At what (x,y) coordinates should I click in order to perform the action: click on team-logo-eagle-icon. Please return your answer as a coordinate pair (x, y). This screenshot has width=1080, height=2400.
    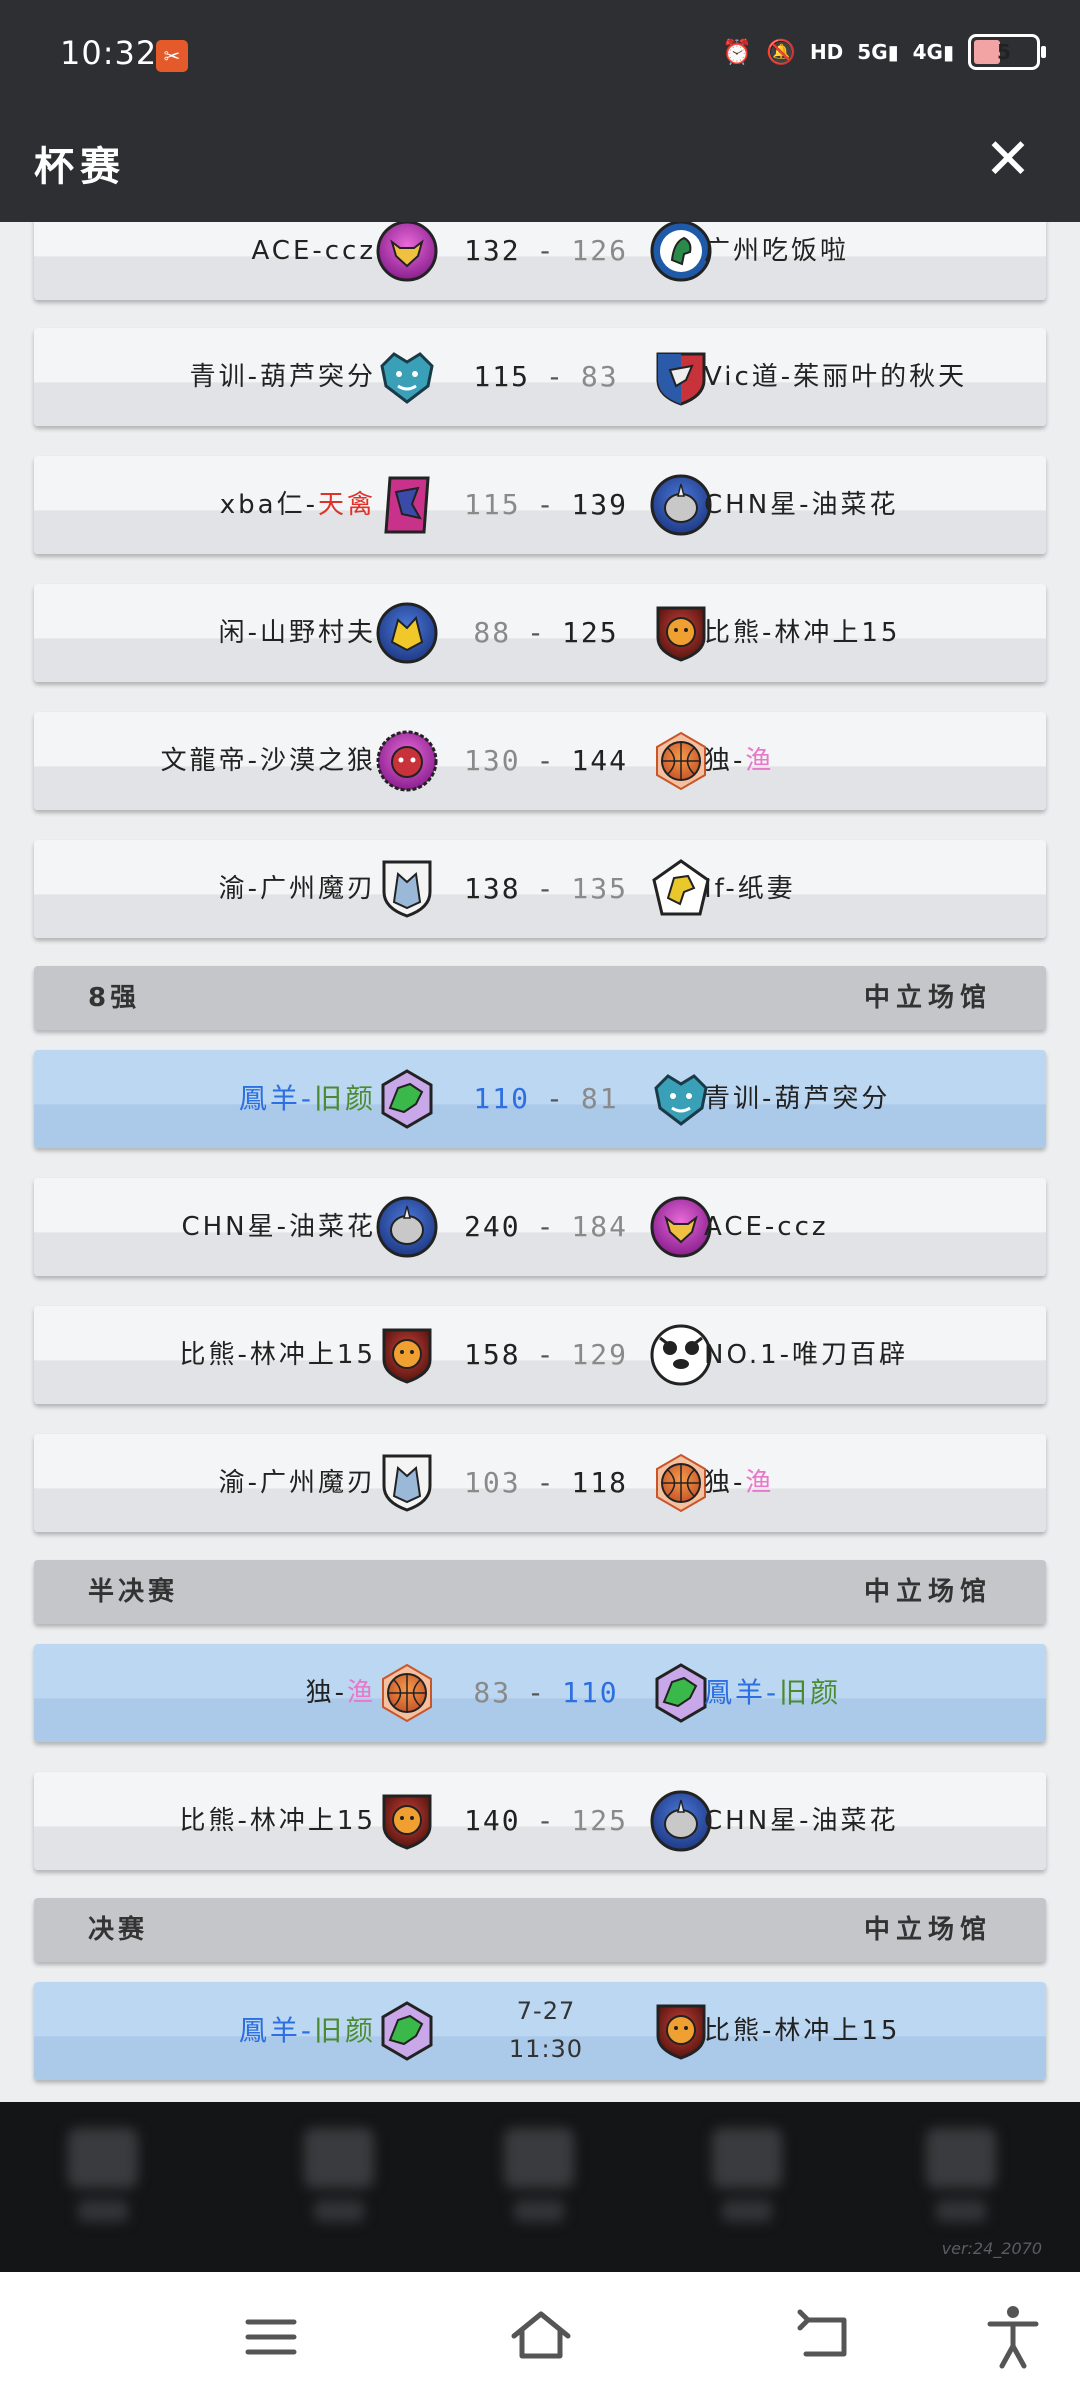
    Looking at the image, I should click on (681, 379).